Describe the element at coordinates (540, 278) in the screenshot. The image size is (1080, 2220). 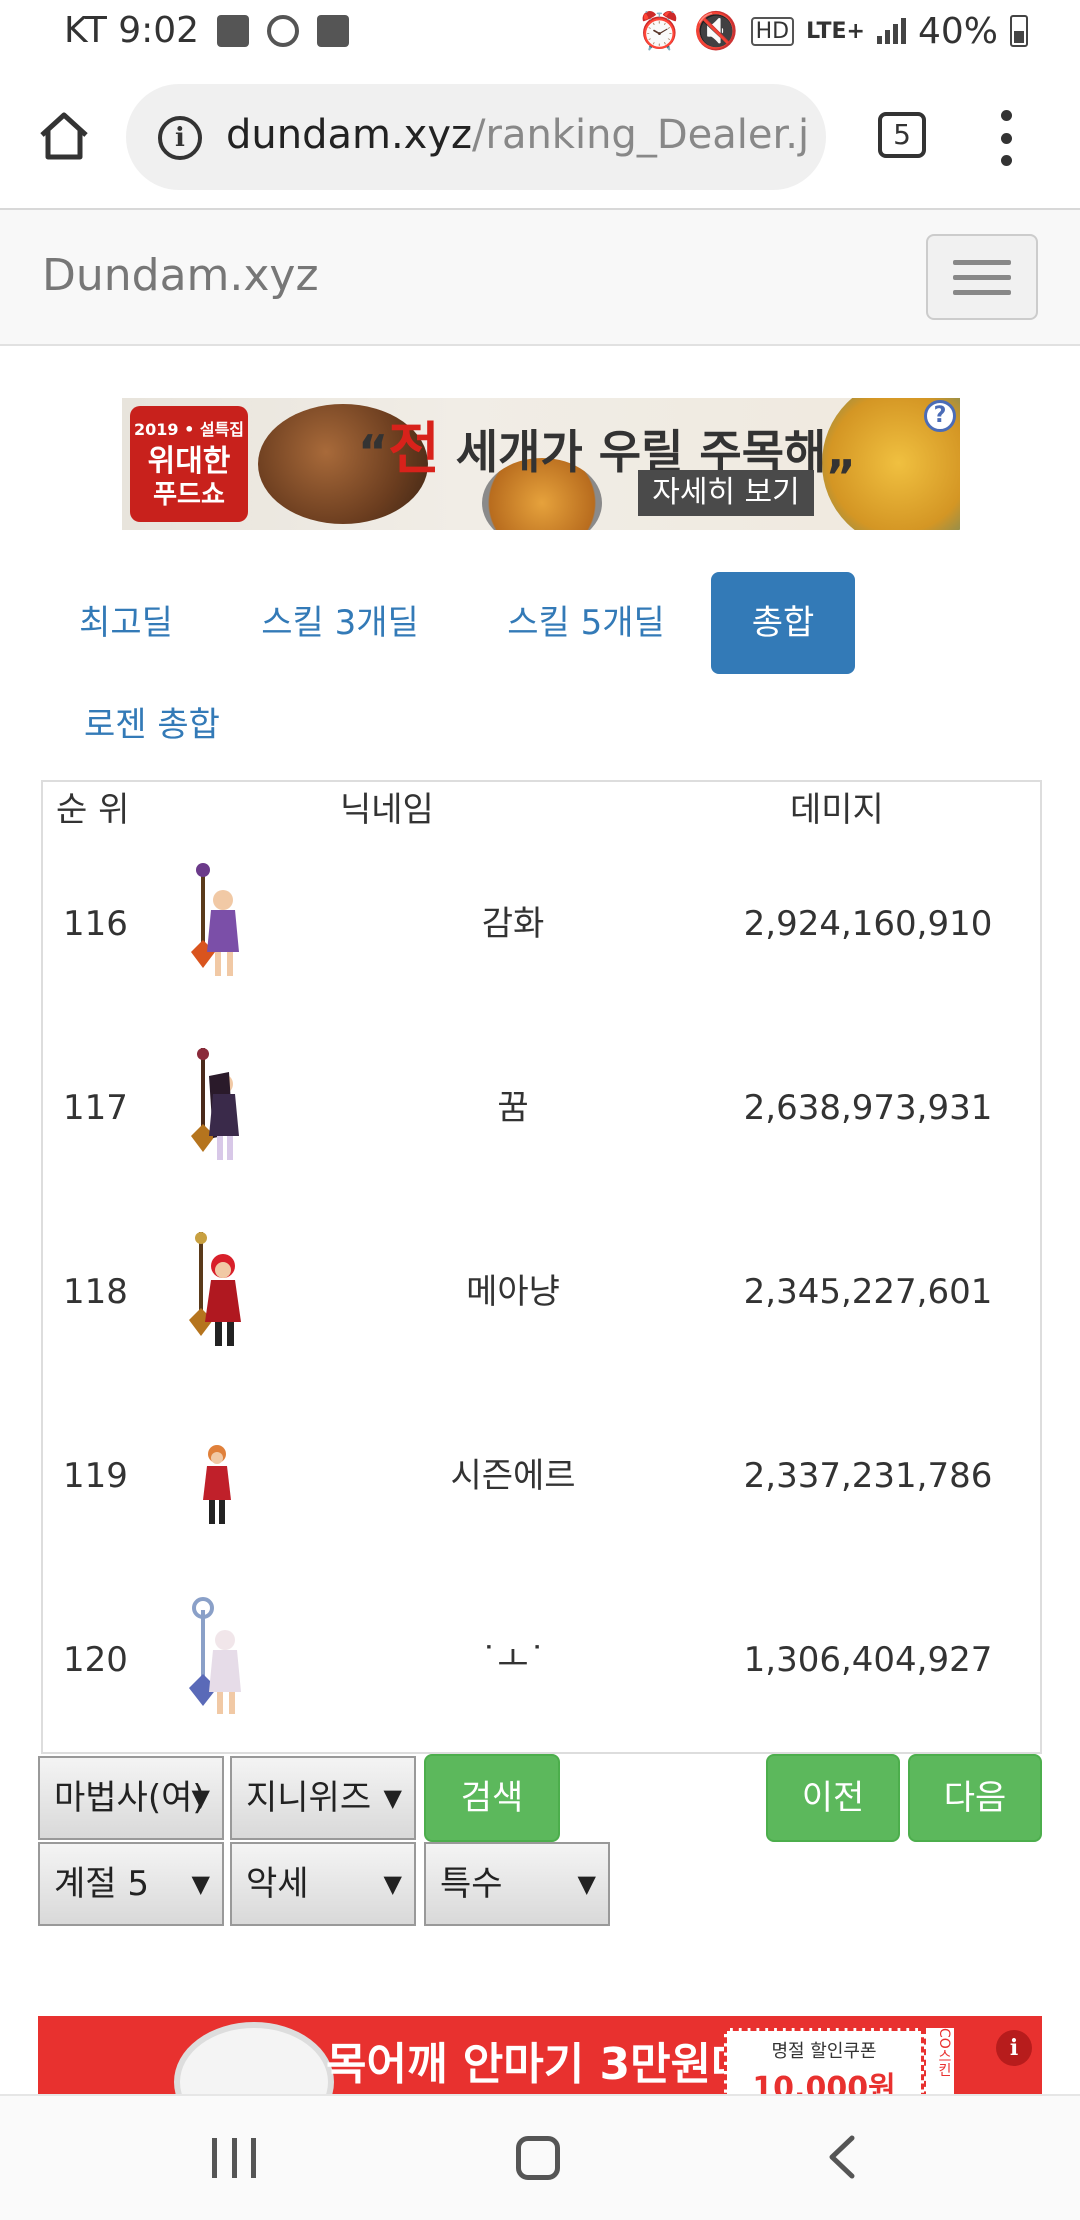
I see `site-navbar: Dundam.xyz` at that location.